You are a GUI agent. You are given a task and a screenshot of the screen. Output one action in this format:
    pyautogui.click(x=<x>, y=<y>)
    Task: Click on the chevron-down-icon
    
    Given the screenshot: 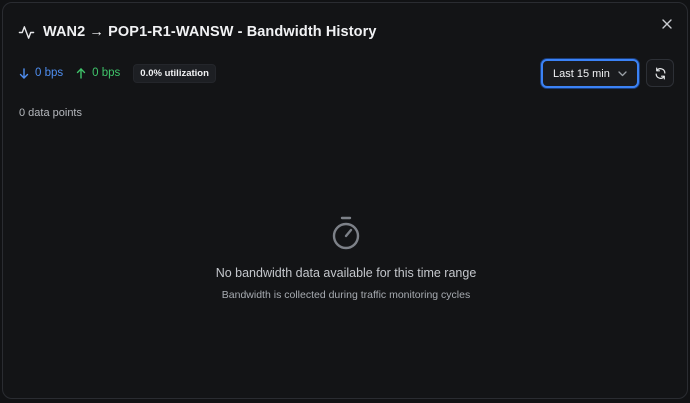 What is the action you would take?
    pyautogui.click(x=622, y=73)
    